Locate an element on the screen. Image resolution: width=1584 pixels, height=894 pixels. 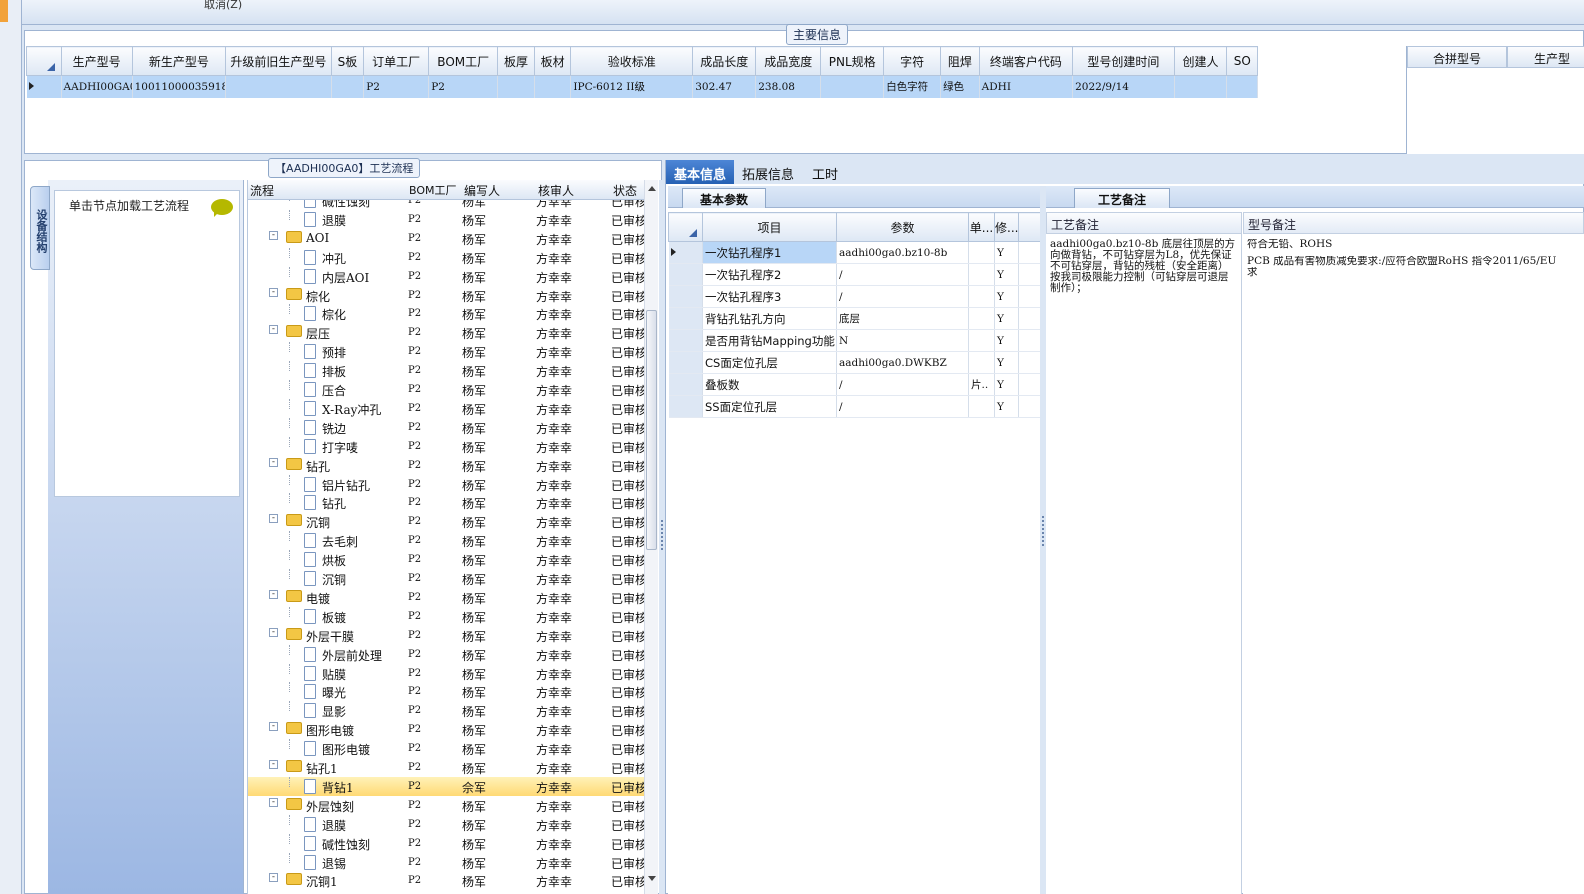
cancel-button: 取消(Z) is located at coordinates (223, 6).